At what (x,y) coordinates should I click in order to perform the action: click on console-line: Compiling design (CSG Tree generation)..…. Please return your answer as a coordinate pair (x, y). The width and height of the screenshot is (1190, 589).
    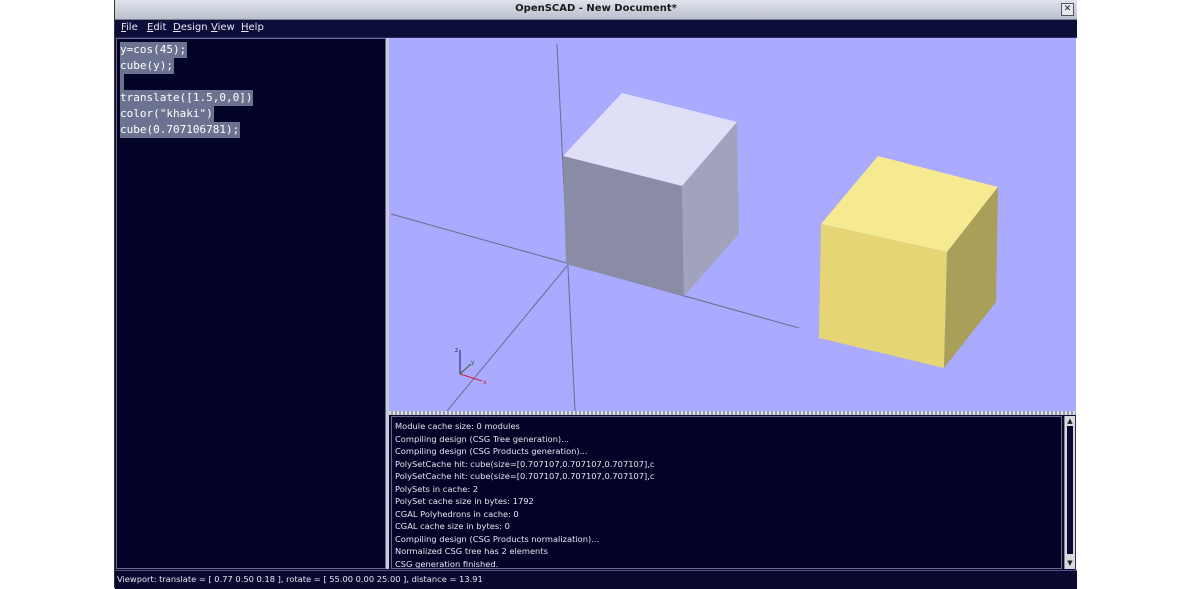
    Looking at the image, I should click on (482, 438).